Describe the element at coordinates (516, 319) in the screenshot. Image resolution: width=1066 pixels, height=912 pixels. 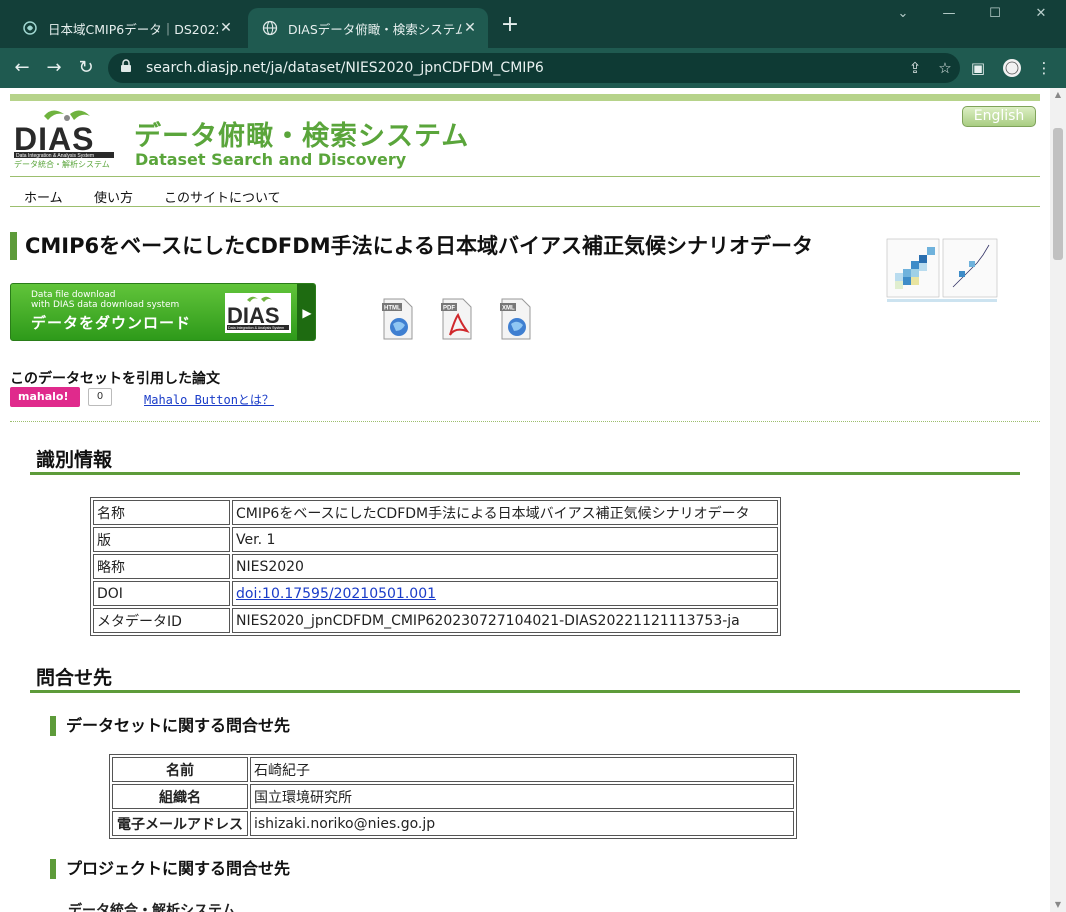
I see `xml-file-icon: XML` at that location.